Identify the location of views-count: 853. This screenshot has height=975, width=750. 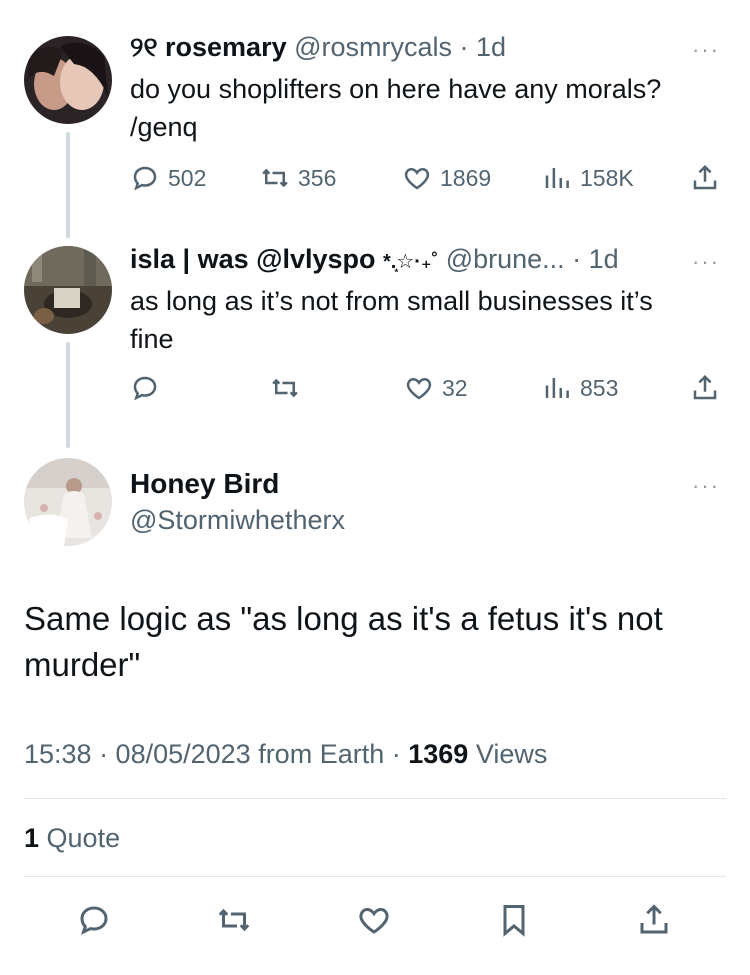
(599, 387).